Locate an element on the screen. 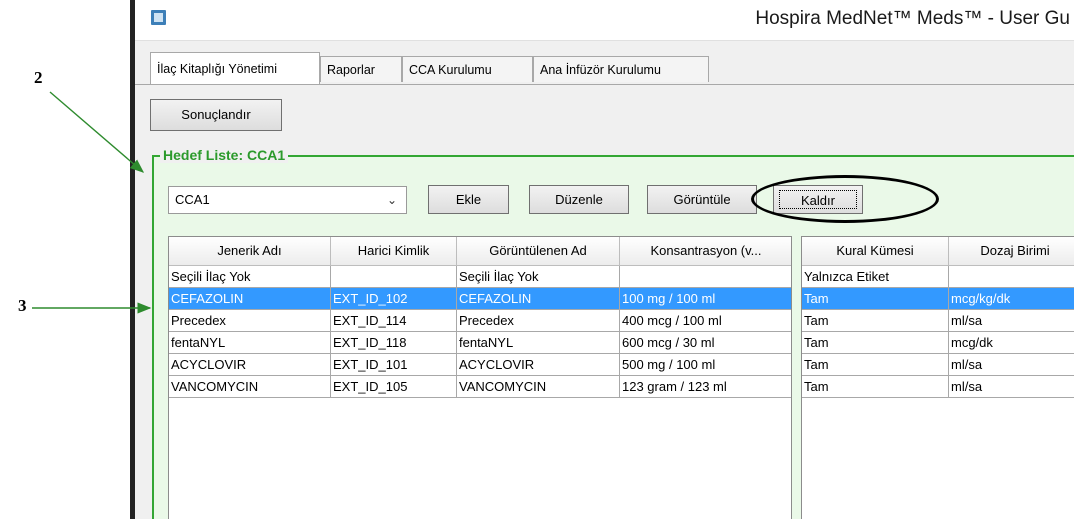 The image size is (1074, 519). add-button: Ekle is located at coordinates (468, 199).